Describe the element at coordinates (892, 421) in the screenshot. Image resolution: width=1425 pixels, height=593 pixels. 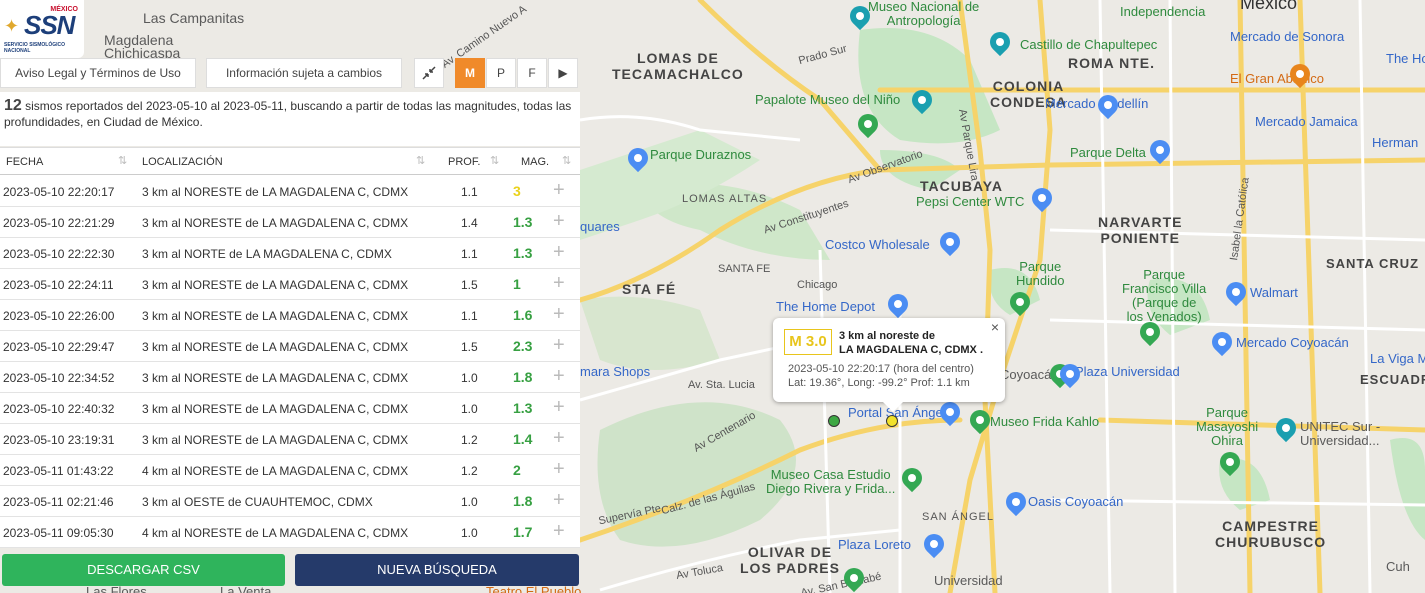
I see `earthquake-marker-selected` at that location.